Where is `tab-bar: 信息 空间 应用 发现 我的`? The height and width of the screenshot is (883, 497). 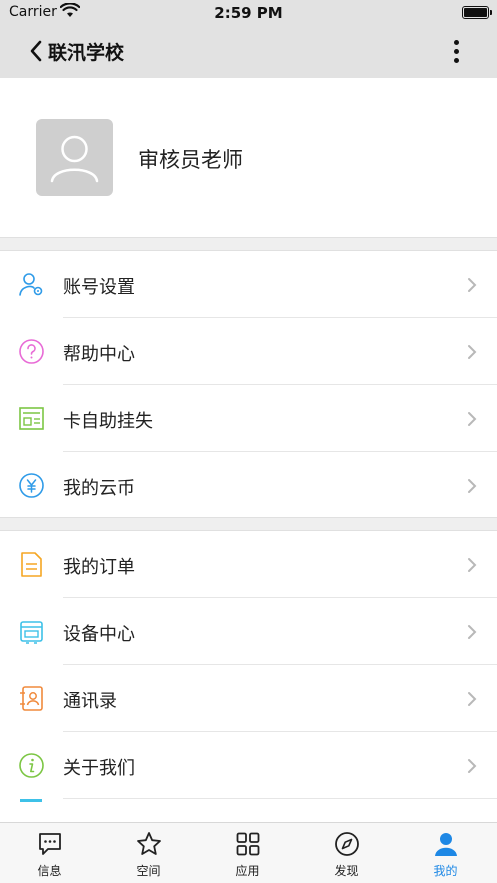 tab-bar: 信息 空间 应用 发现 我的 is located at coordinates (248, 852).